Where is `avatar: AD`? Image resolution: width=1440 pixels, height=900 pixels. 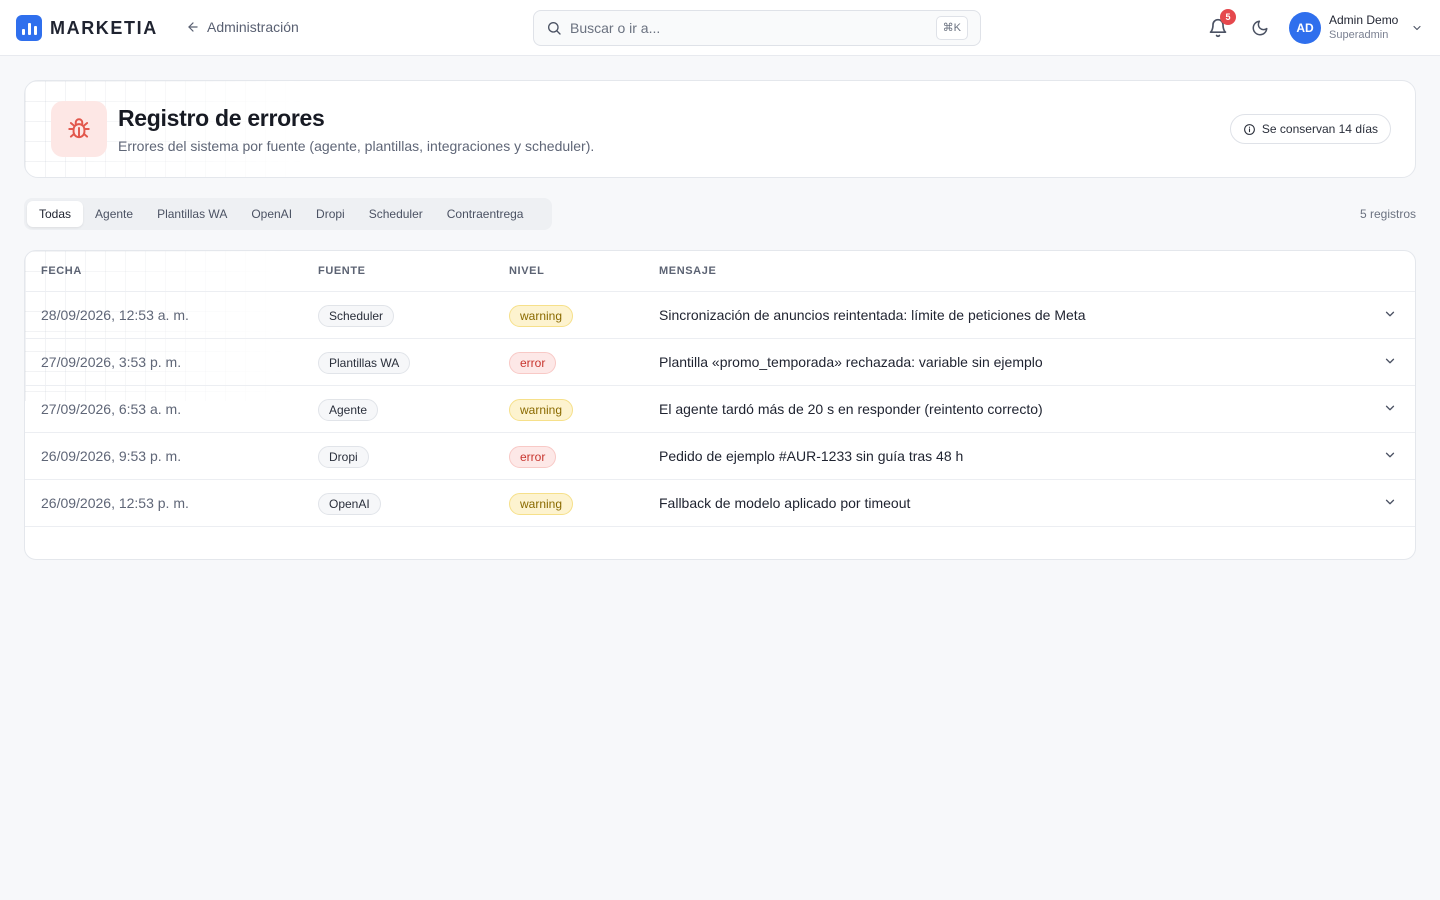 avatar: AD is located at coordinates (1305, 28).